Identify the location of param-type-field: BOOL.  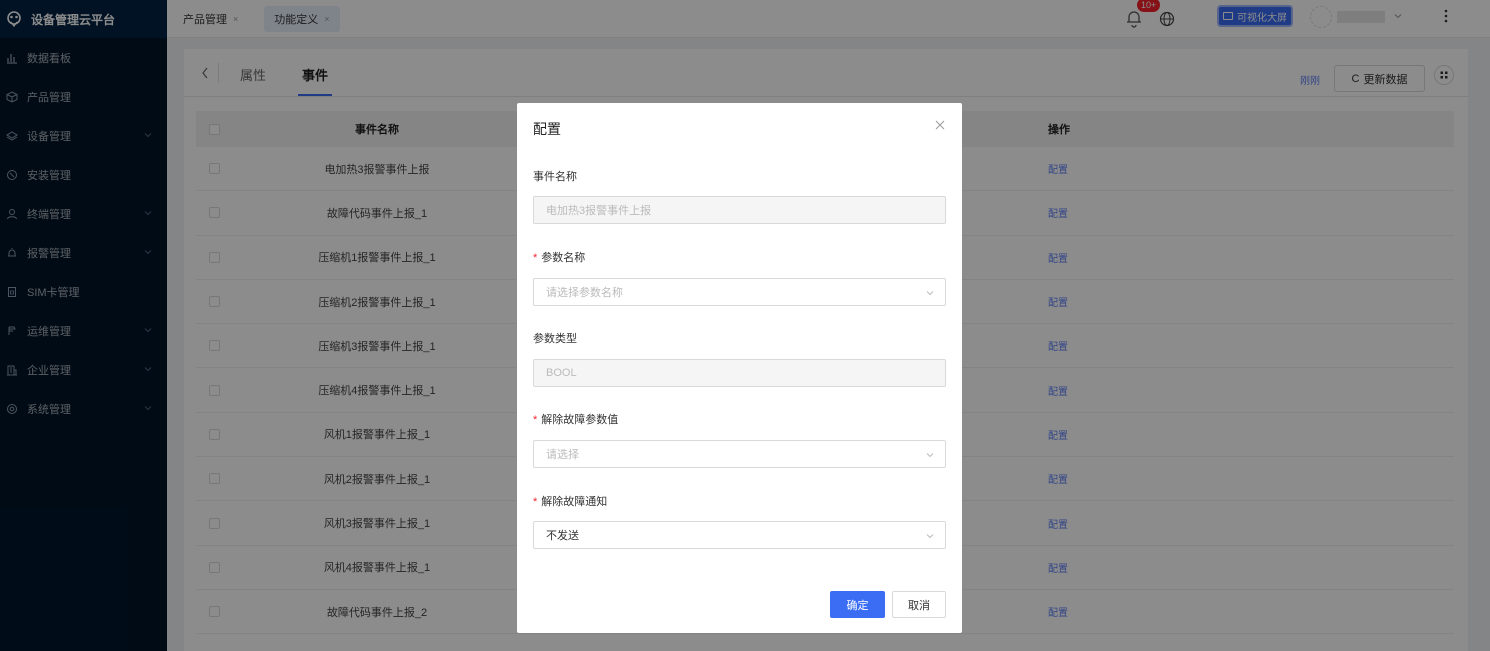
(739, 373).